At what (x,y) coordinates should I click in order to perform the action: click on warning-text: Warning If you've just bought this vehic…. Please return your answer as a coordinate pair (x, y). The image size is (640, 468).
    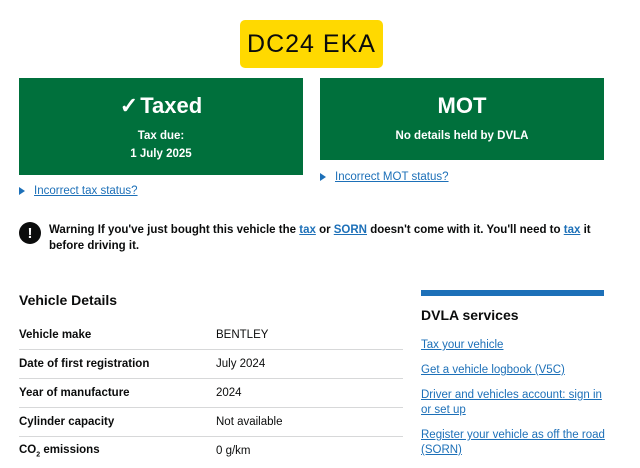
    Looking at the image, I should click on (329, 238).